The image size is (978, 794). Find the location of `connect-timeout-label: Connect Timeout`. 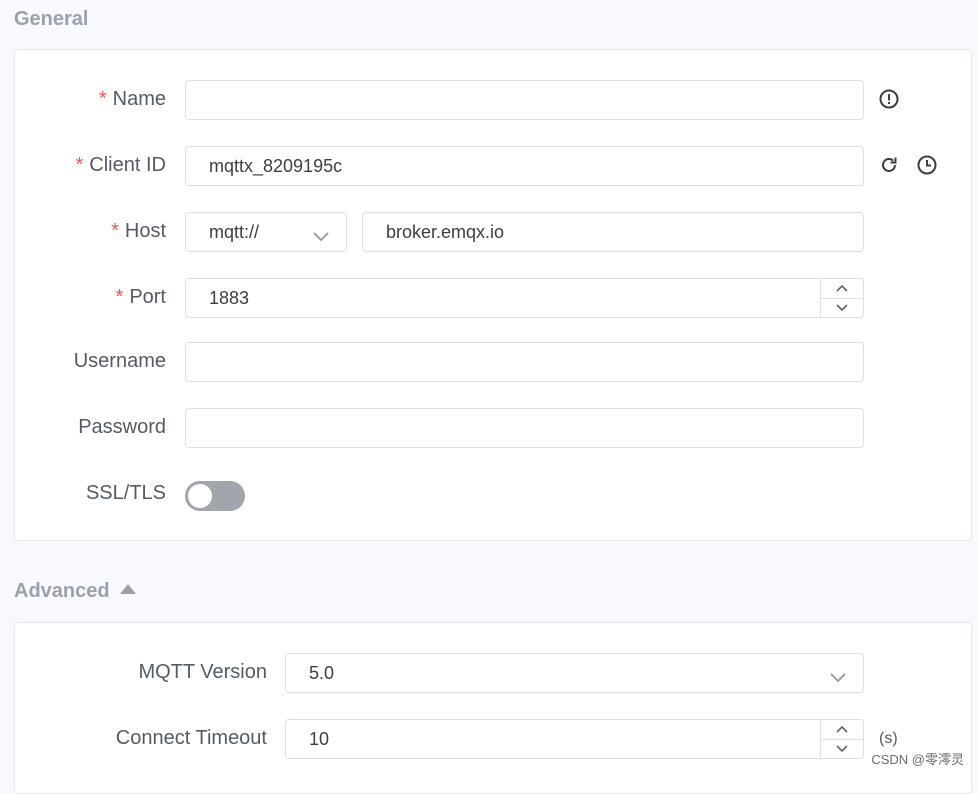

connect-timeout-label: Connect Timeout is located at coordinates (191, 738).